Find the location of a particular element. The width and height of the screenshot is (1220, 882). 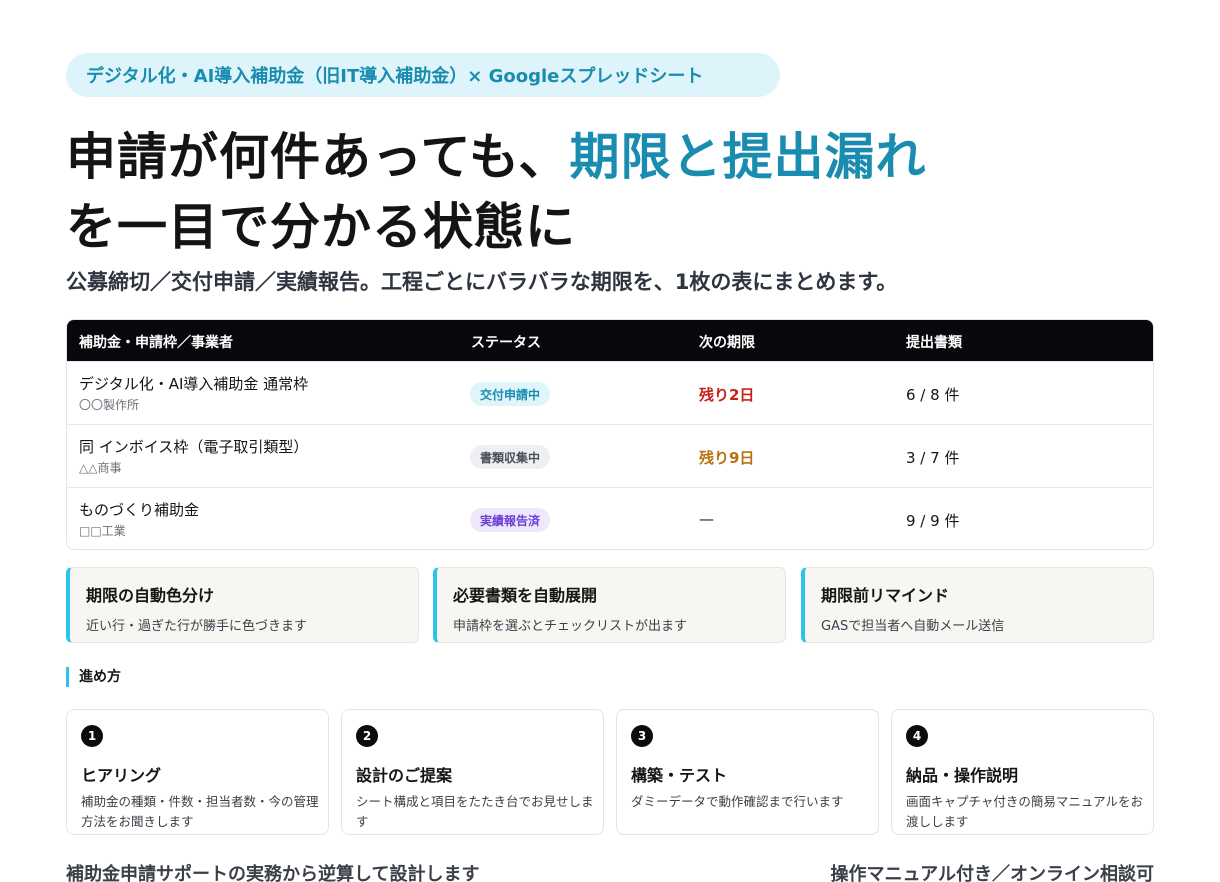

header-name: 補助金・申請枠／事業者 is located at coordinates (156, 343).